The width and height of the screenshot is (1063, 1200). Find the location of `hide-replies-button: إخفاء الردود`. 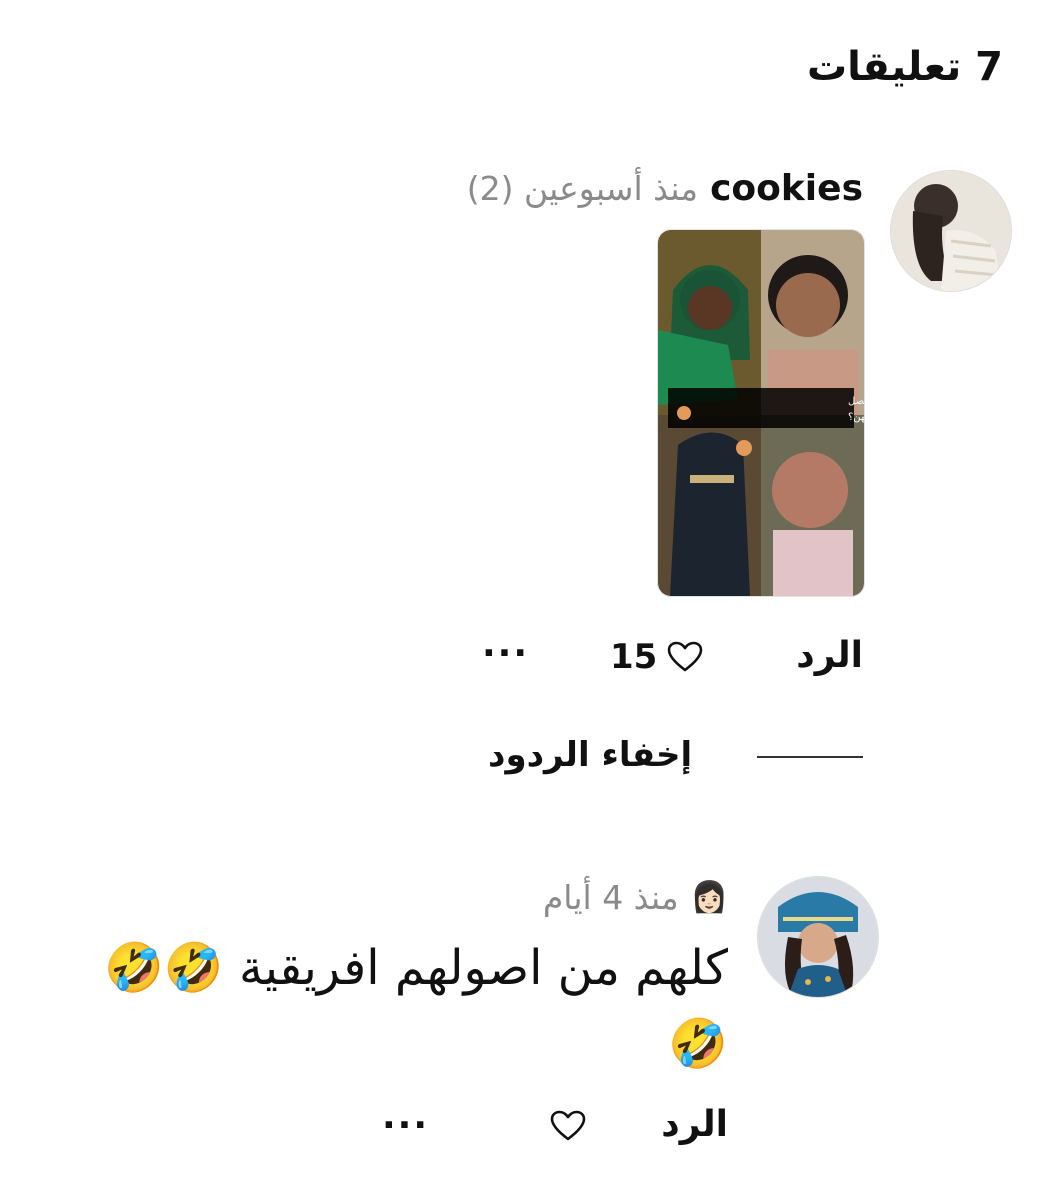

hide-replies-button: إخفاء الردود is located at coordinates (590, 755).